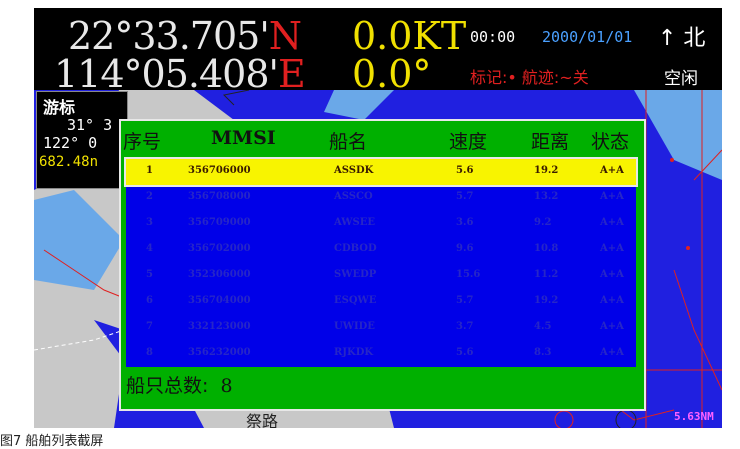  I want to click on ship-speed: 15.6, so click(468, 274).